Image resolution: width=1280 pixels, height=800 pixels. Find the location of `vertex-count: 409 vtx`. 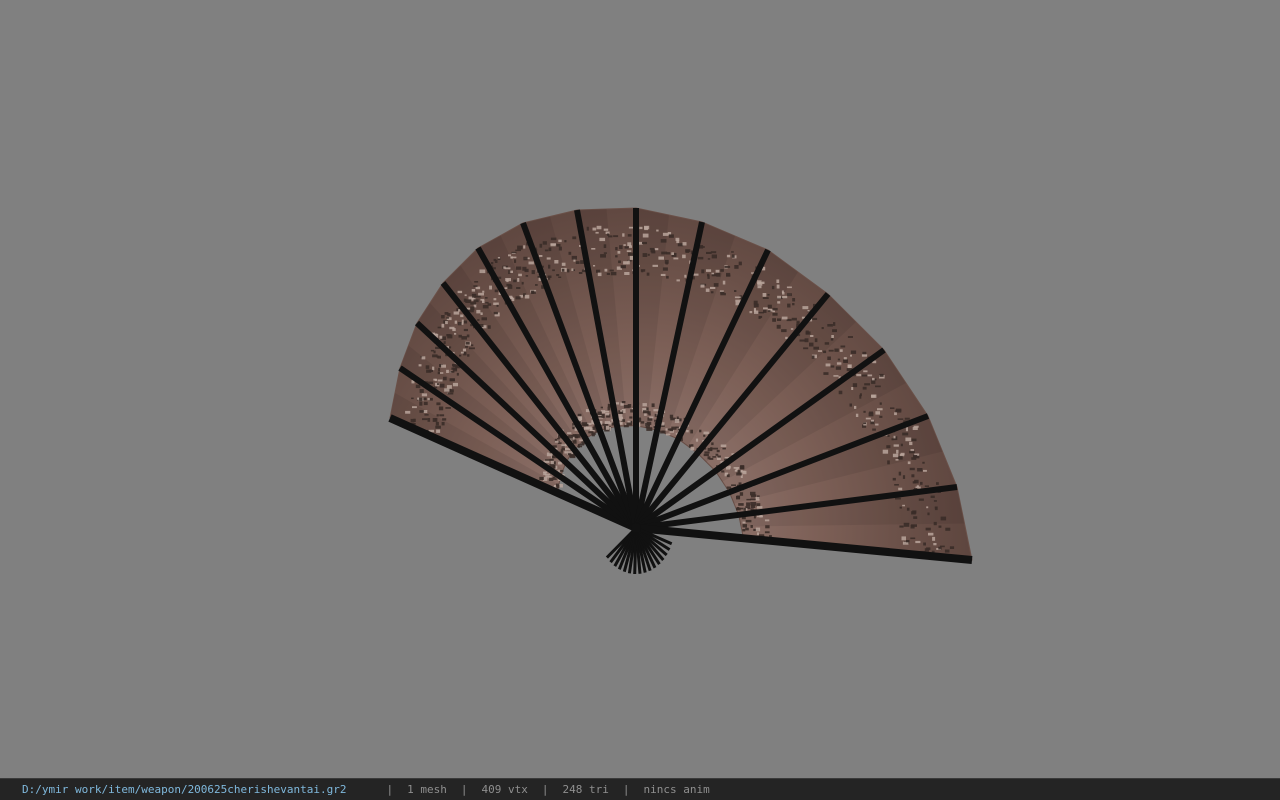

vertex-count: 409 vtx is located at coordinates (504, 789).